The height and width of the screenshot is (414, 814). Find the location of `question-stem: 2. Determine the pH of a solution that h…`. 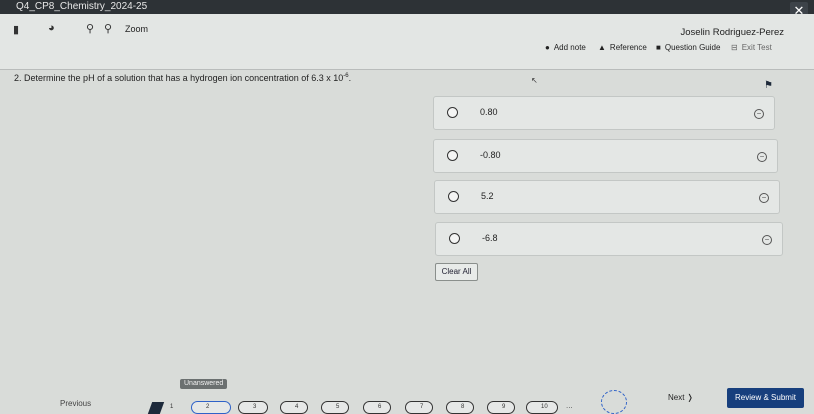

question-stem: 2. Determine the pH of a solution that h… is located at coordinates (182, 78).